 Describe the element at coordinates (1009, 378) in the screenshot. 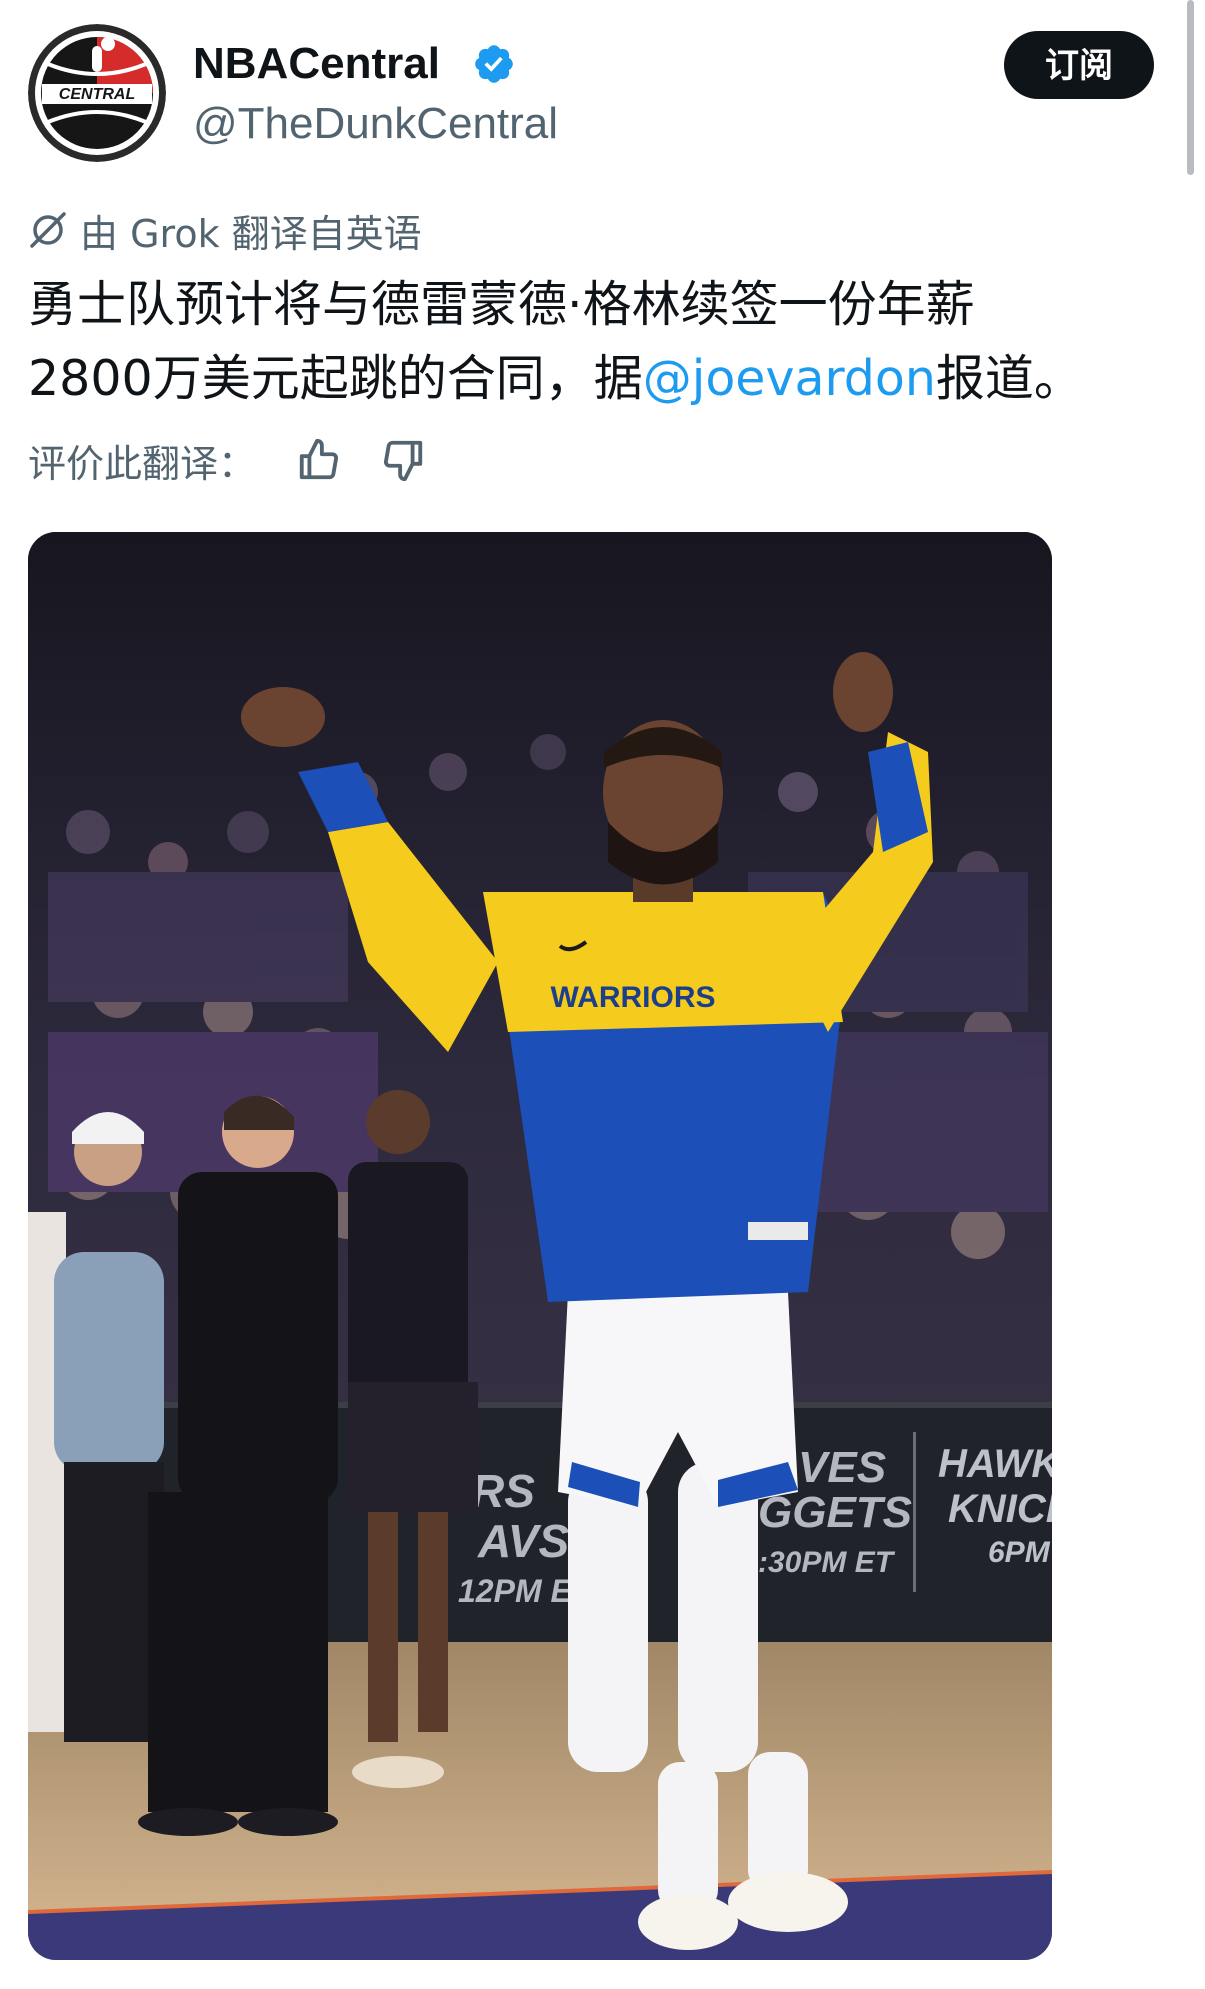

I see `tweet-line-2-end: 报道。` at that location.